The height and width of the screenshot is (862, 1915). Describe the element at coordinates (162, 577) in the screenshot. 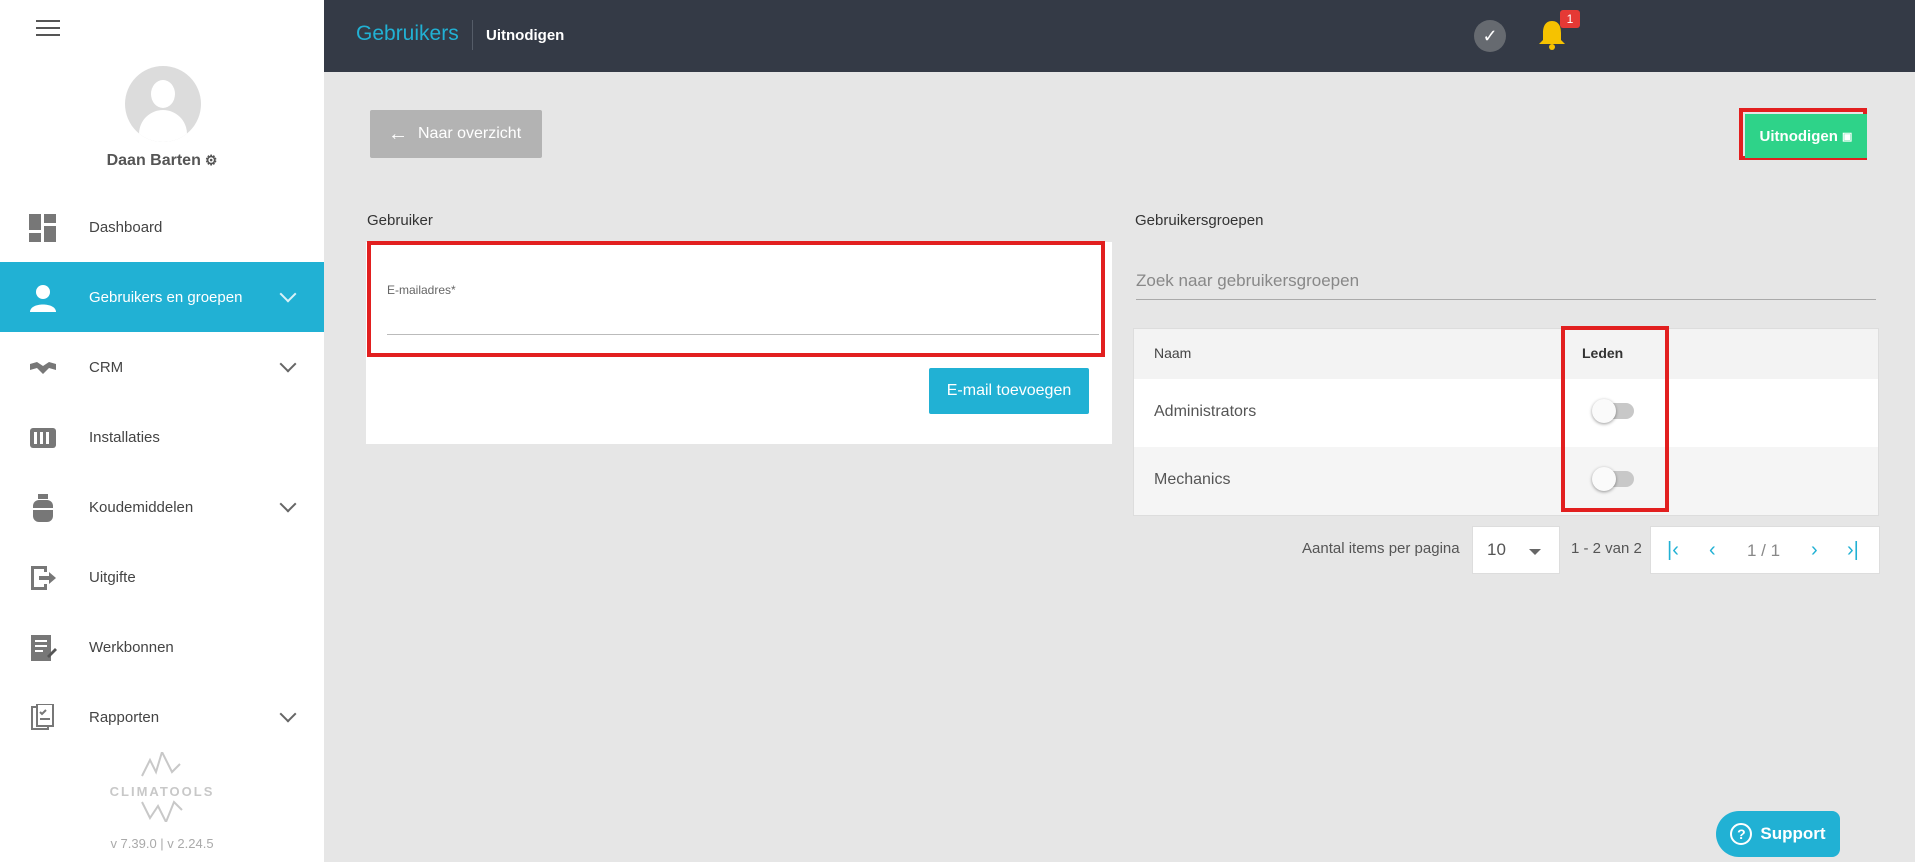

I see `sidebar-item-uitgifte: Uitgifte` at that location.